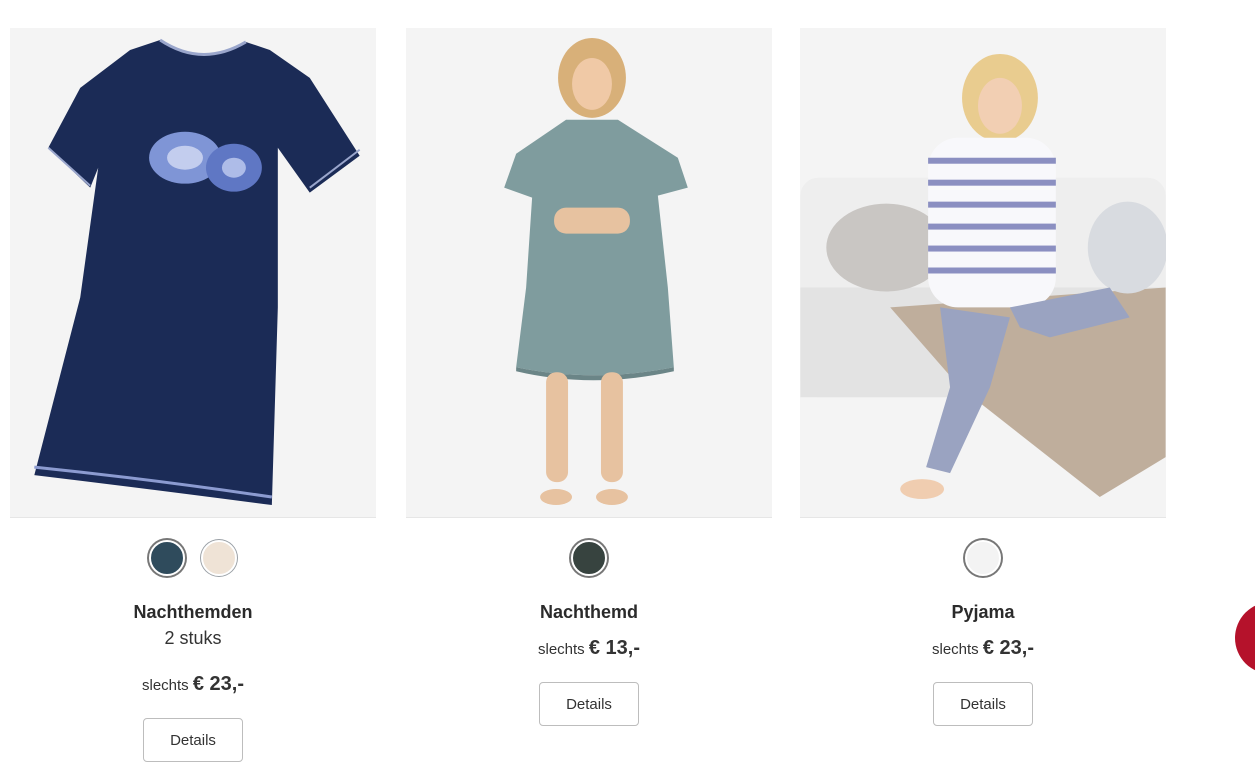 Image resolution: width=1255 pixels, height=762 pixels. I want to click on product-subtitle: 2 stuks, so click(193, 638).